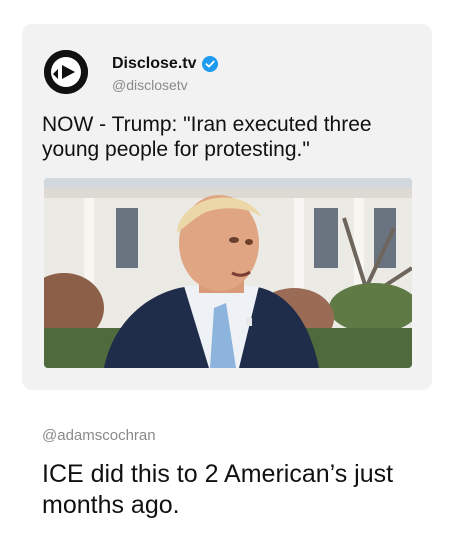 The width and height of the screenshot is (455, 543). I want to click on disclose-play-logo-icon, so click(66, 72).